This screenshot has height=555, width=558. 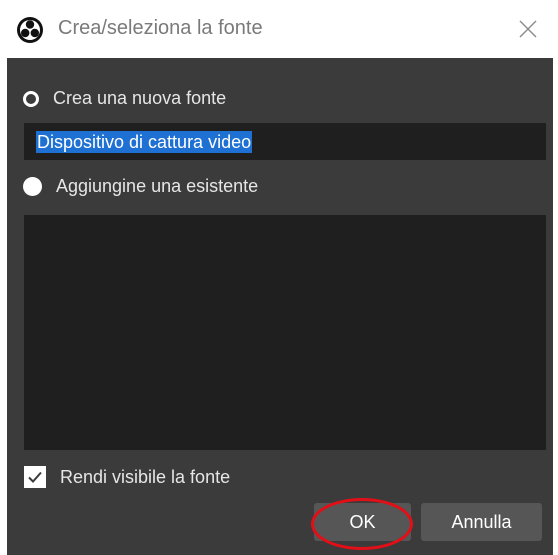 I want to click on close-icon, so click(x=528, y=29).